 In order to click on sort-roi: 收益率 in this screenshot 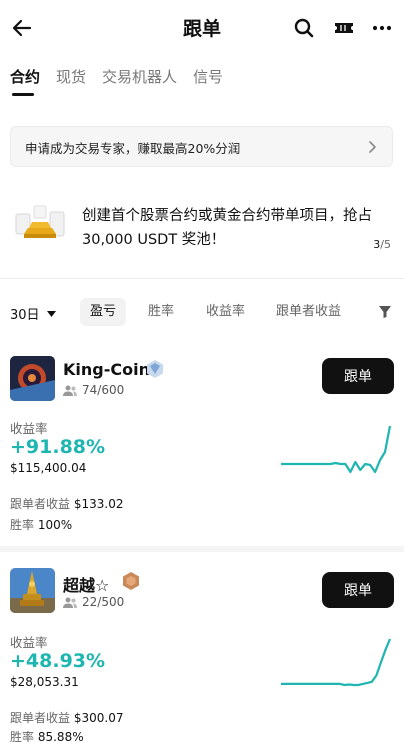, I will do `click(225, 312)`.